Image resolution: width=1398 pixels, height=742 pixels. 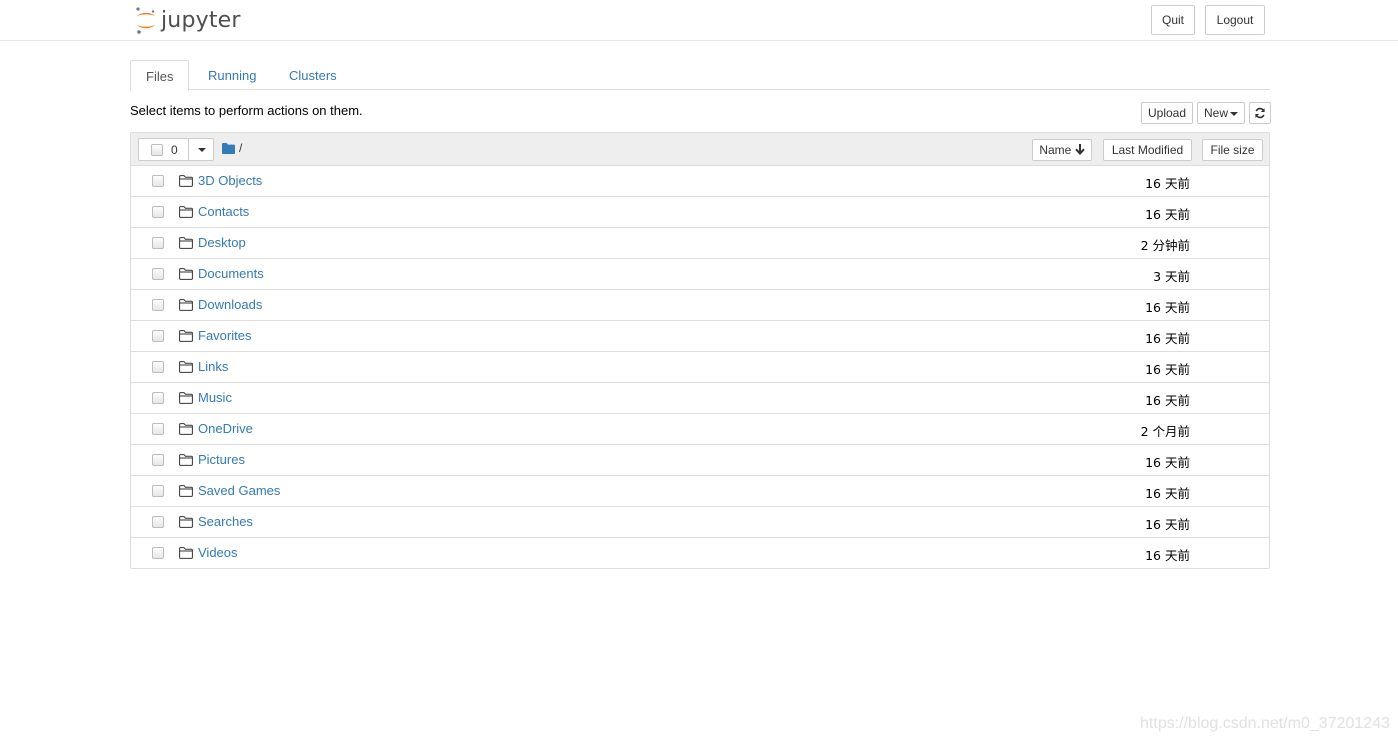 I want to click on logout-button: Logout, so click(x=1235, y=20).